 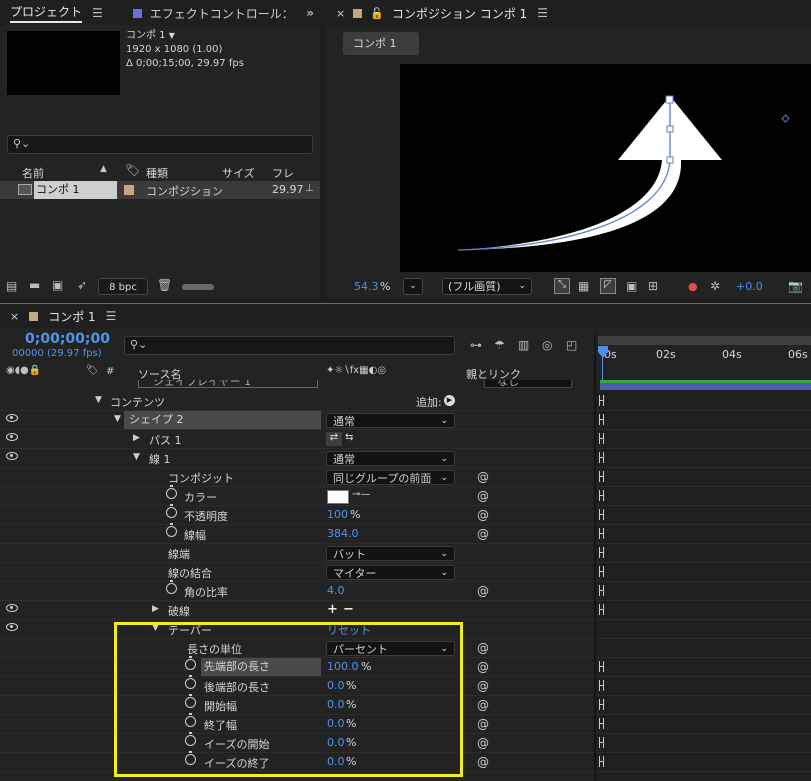 What do you see at coordinates (405, 610) in the screenshot?
I see `prop-row-dashes: ▶ 破線 + −` at bounding box center [405, 610].